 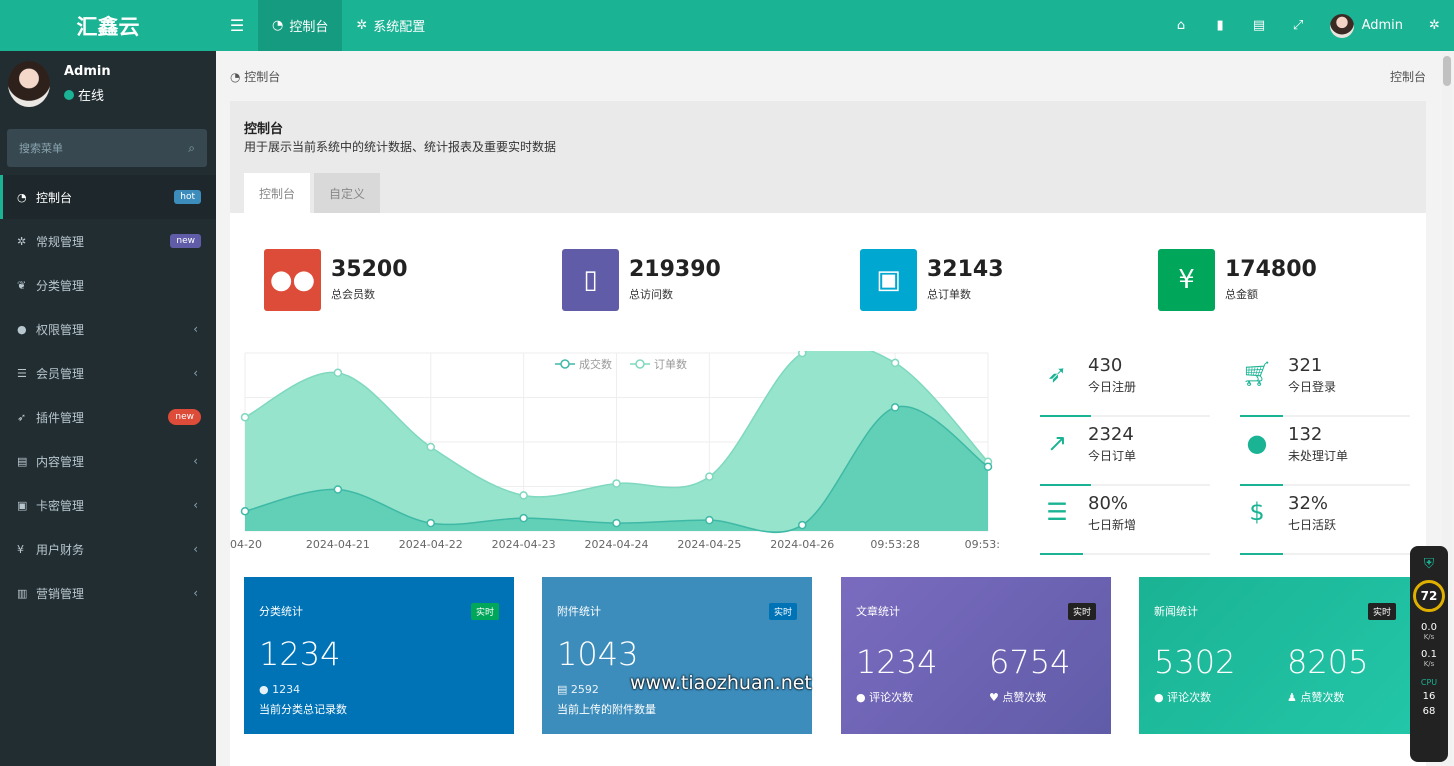 What do you see at coordinates (1195, 662) in the screenshot?
I see `card-value-comments: 5302` at bounding box center [1195, 662].